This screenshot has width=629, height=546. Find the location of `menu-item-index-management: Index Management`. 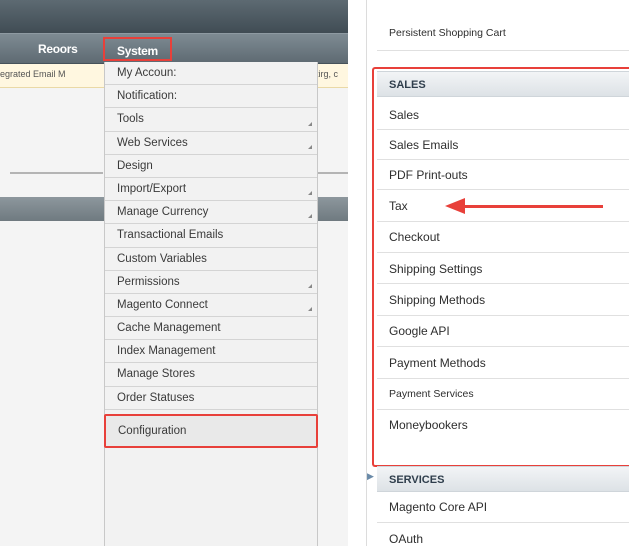

menu-item-index-management: Index Management is located at coordinates (211, 352).